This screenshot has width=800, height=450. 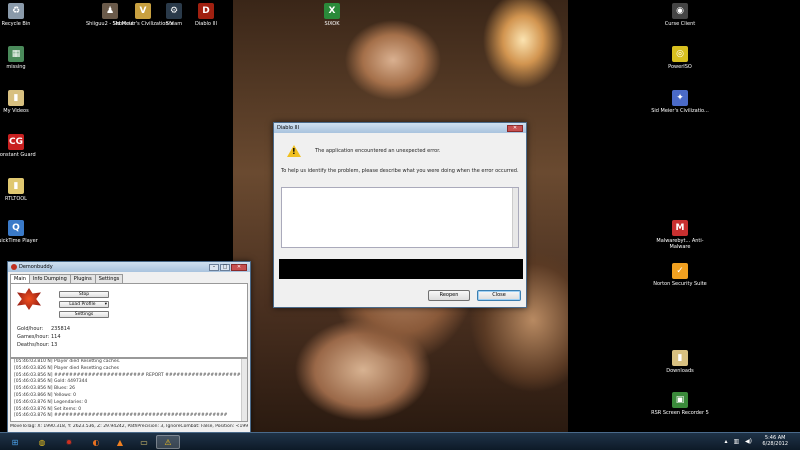 What do you see at coordinates (105, 304) in the screenshot?
I see `chevron-down-icon: ▾` at bounding box center [105, 304].